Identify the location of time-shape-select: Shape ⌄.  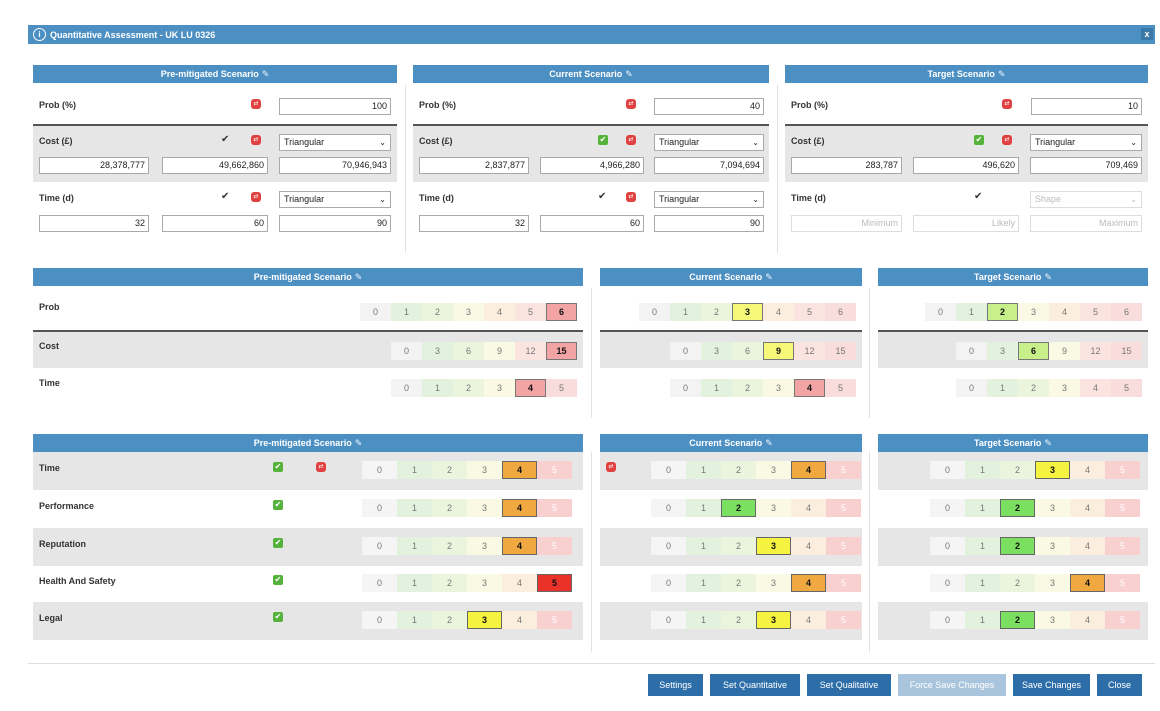
(1086, 199).